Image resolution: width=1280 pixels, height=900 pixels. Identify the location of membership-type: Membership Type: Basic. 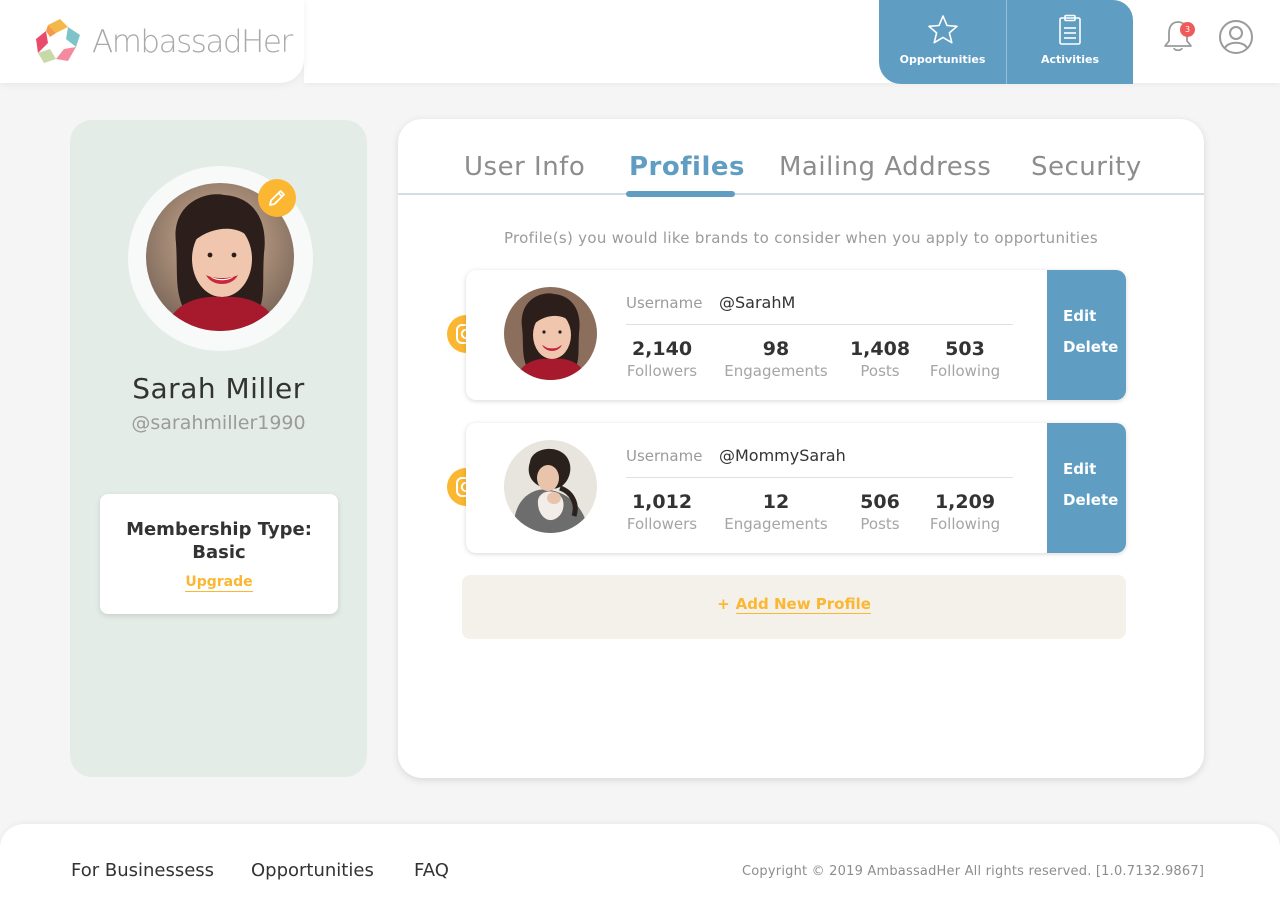
(219, 541).